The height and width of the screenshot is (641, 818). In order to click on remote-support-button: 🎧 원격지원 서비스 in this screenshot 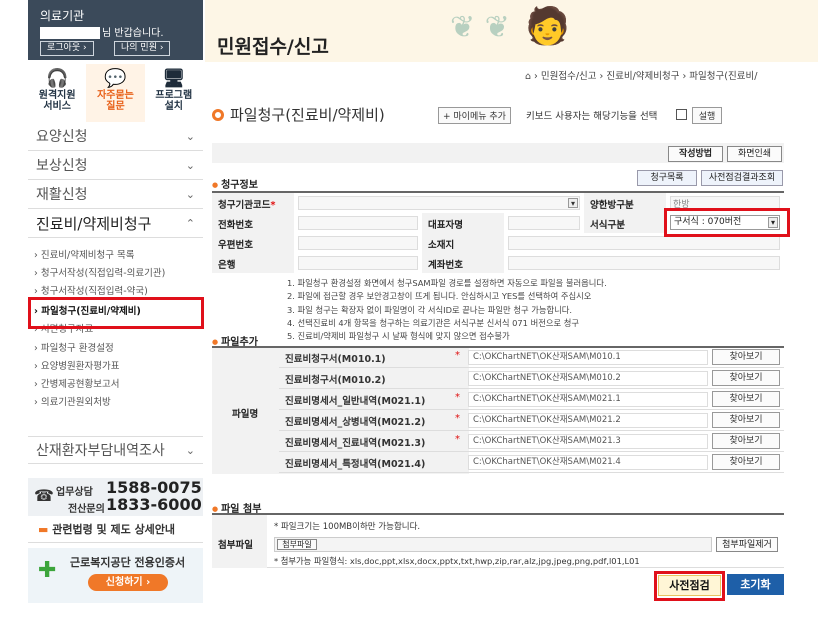, I will do `click(57, 93)`.